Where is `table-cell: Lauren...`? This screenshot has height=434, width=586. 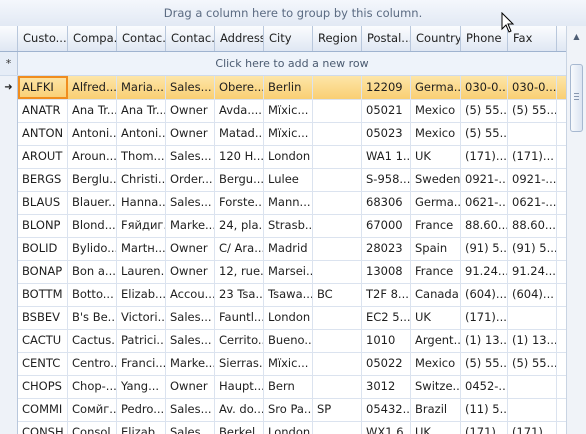 table-cell: Lauren... is located at coordinates (141, 271).